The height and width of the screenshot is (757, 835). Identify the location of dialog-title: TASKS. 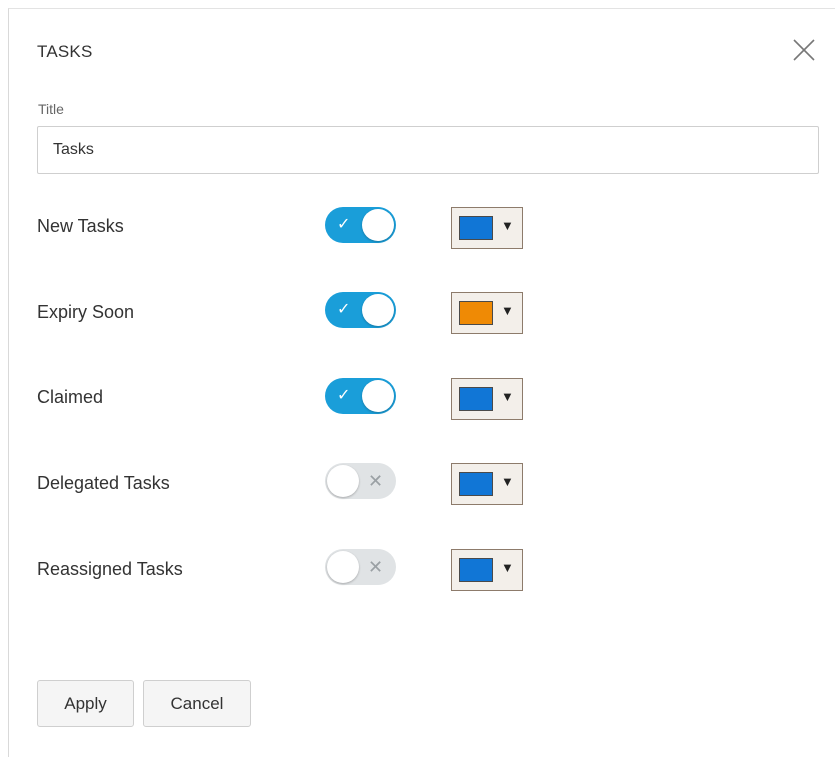
(65, 51).